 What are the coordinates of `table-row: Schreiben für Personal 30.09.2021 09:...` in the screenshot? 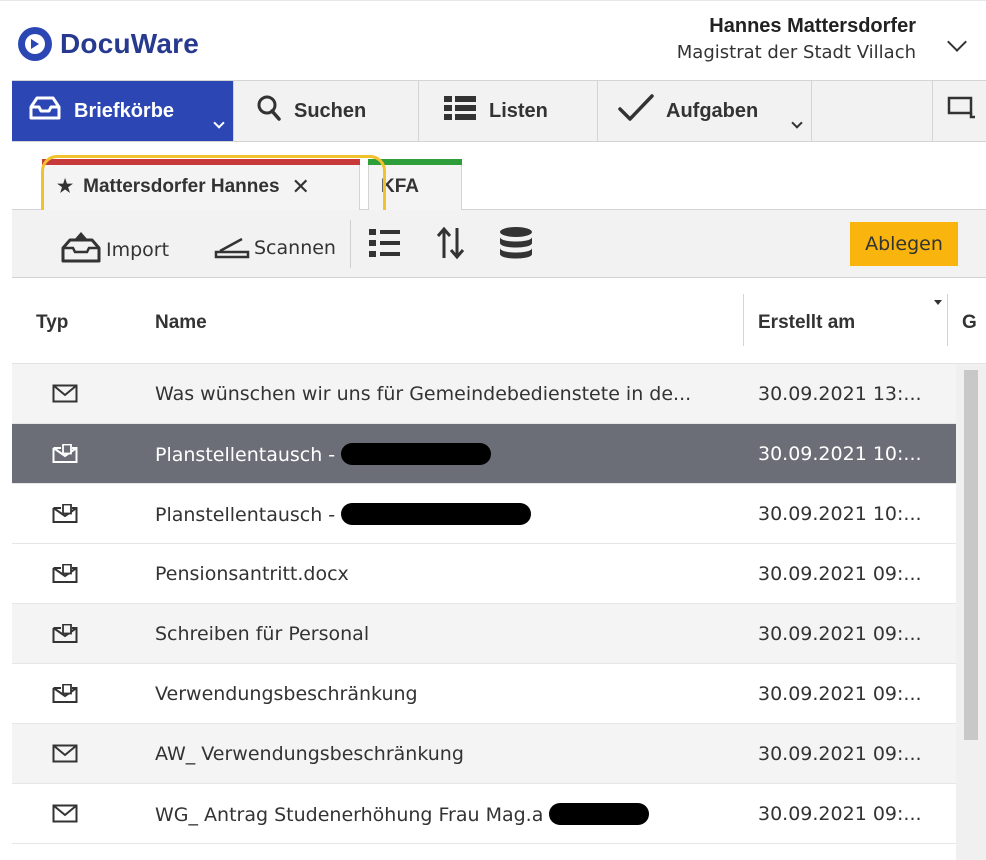 It's located at (484, 634).